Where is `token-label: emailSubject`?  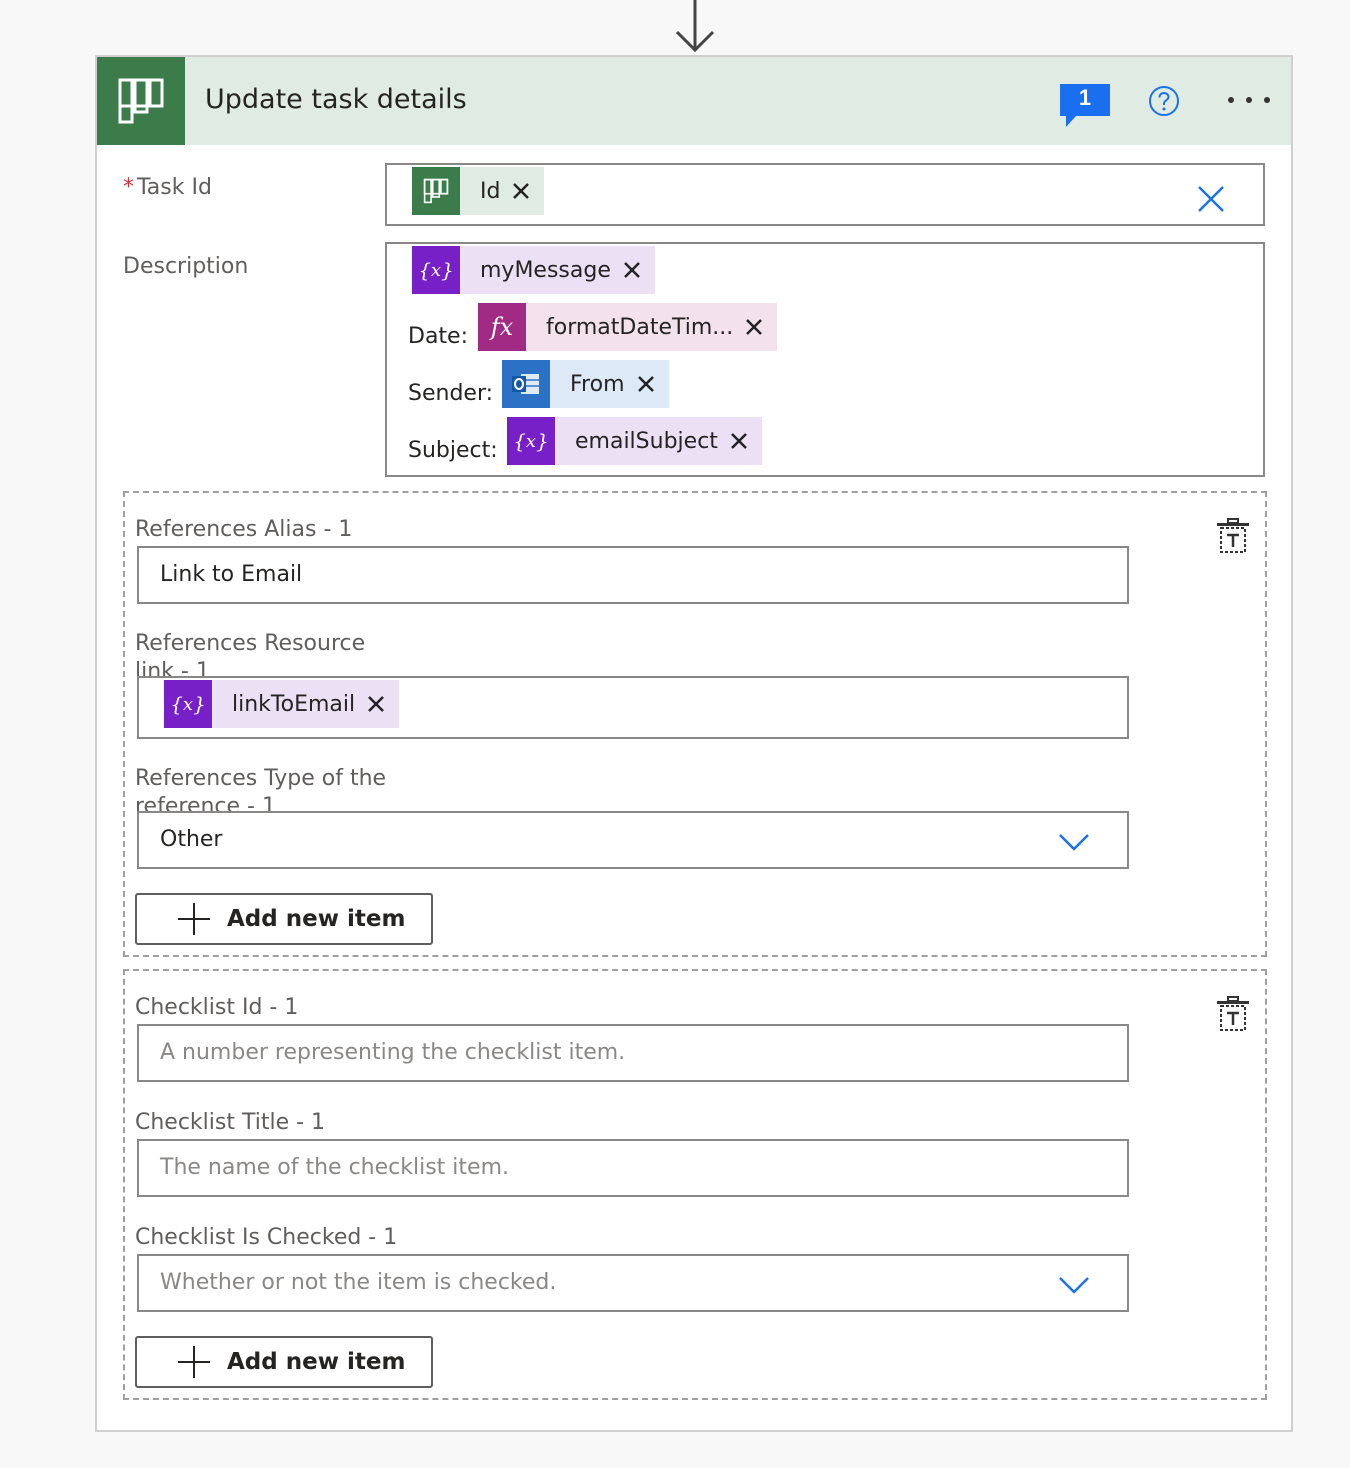 token-label: emailSubject is located at coordinates (646, 441).